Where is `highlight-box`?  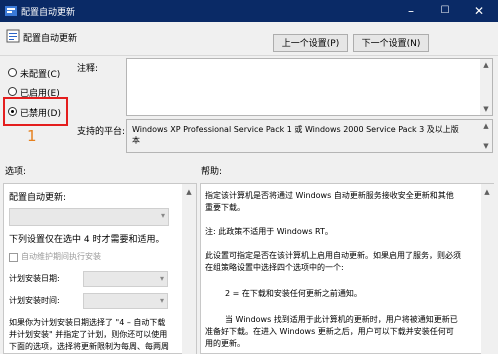 highlight-box is located at coordinates (35, 111).